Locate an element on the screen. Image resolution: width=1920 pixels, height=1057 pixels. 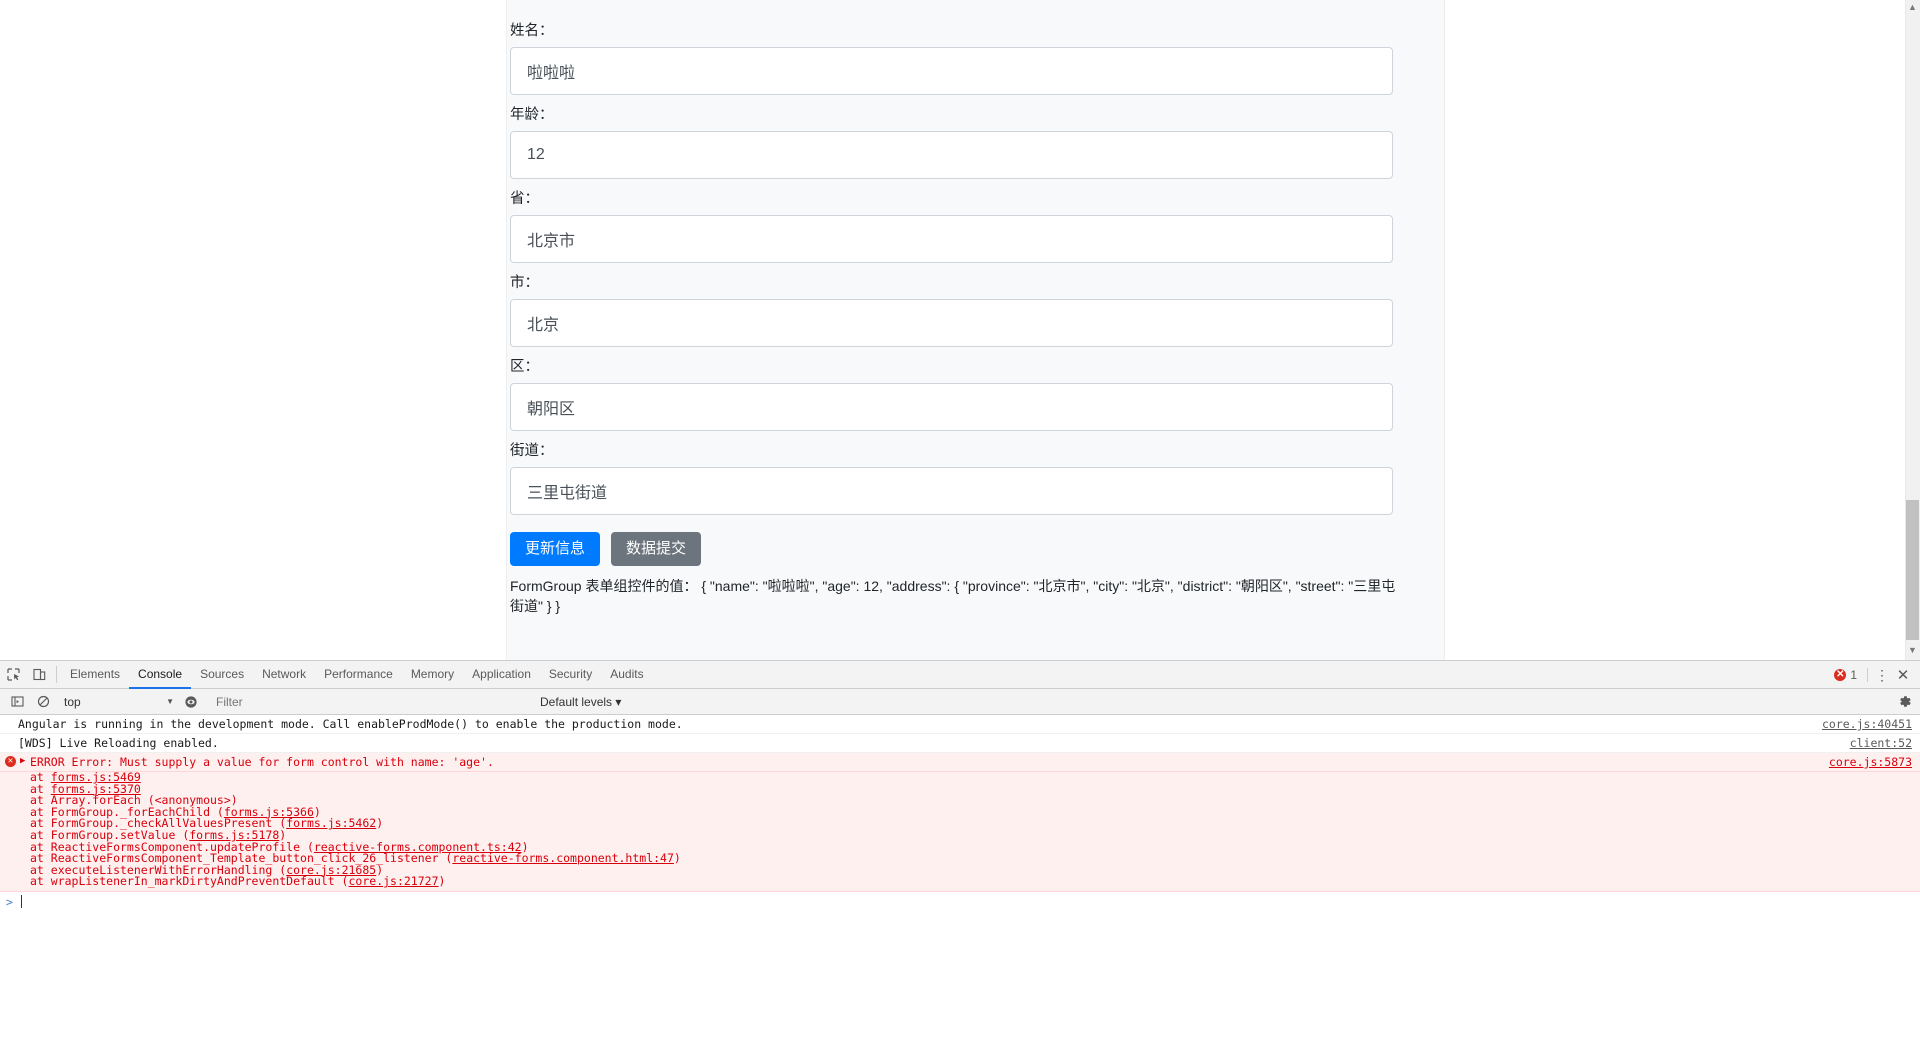
scroll-up-arrow-icon: ▲ is located at coordinates (1912, 7).